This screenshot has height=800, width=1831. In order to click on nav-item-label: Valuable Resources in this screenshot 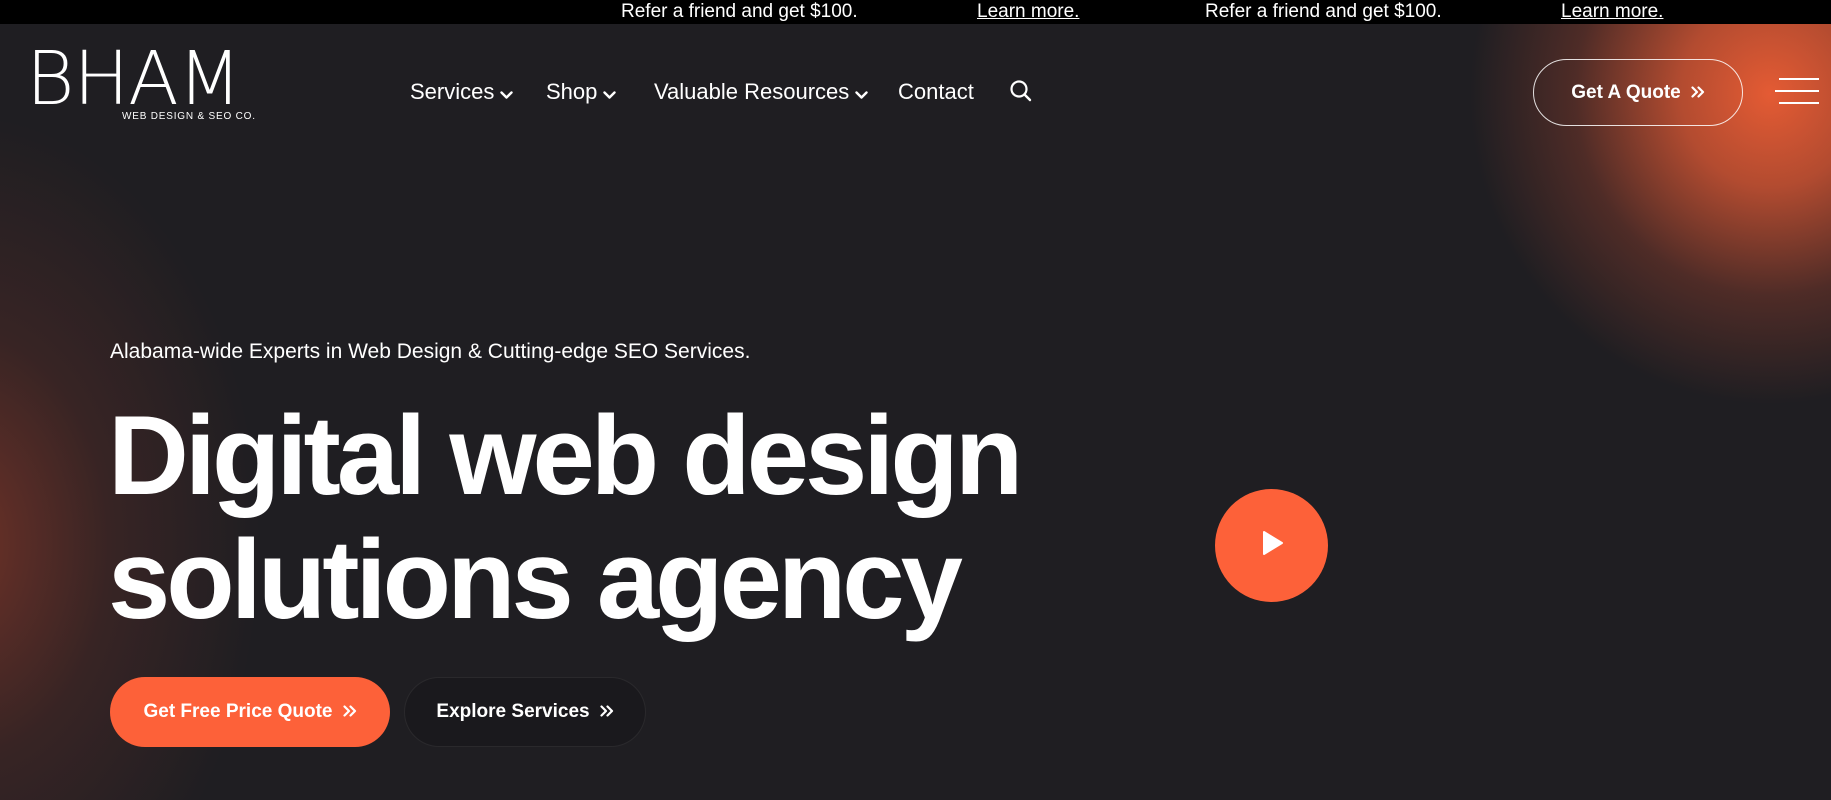, I will do `click(752, 91)`.